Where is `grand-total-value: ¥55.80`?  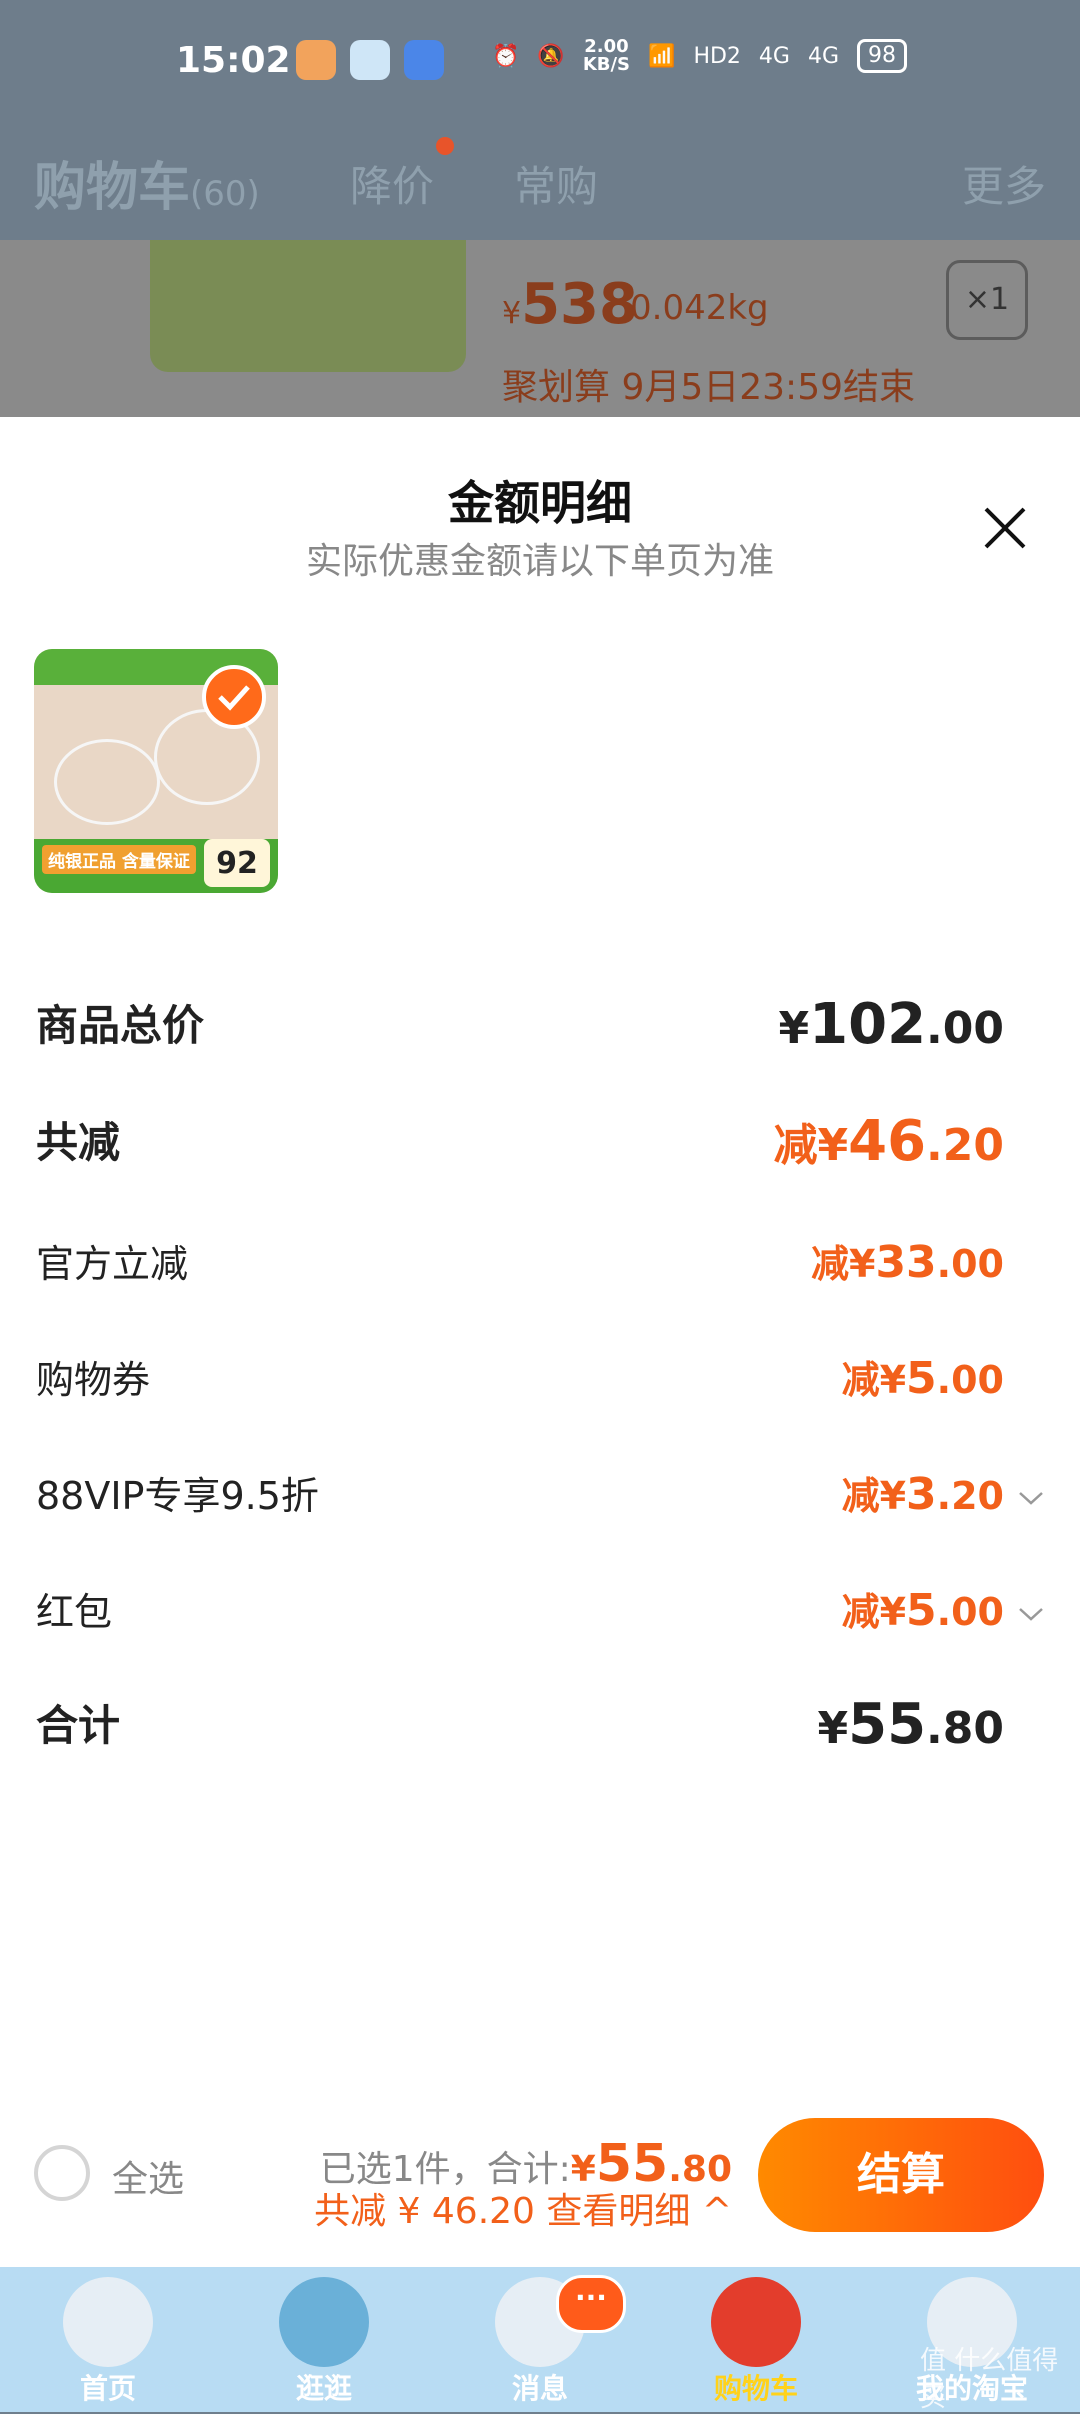
grand-total-value: ¥55.80 is located at coordinates (910, 1724).